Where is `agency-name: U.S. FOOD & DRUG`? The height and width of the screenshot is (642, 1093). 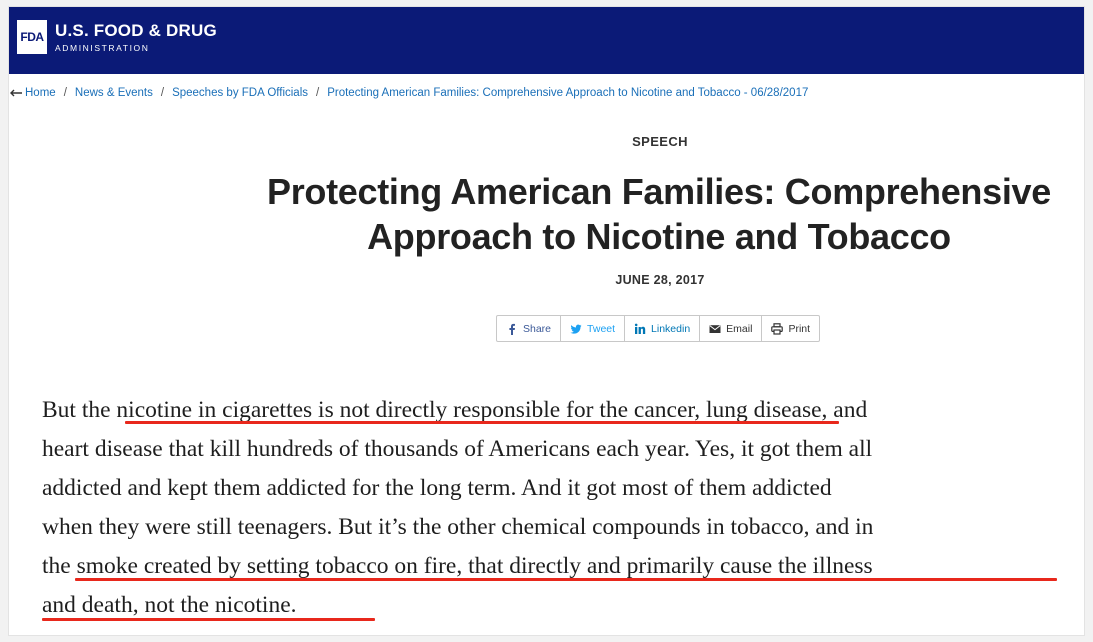
agency-name: U.S. FOOD & DRUG is located at coordinates (136, 31).